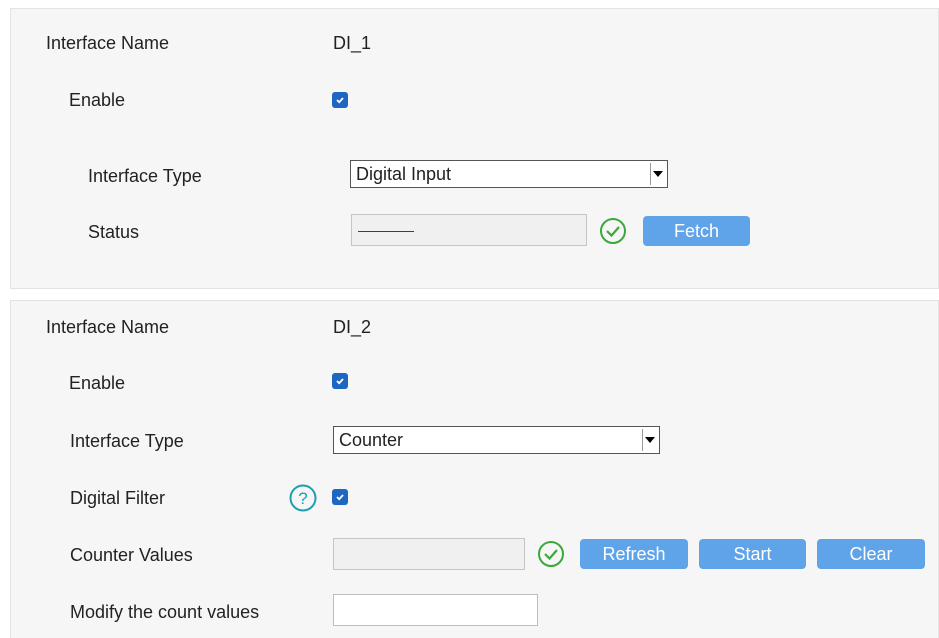 The height and width of the screenshot is (638, 939). I want to click on status-label: Status, so click(114, 232).